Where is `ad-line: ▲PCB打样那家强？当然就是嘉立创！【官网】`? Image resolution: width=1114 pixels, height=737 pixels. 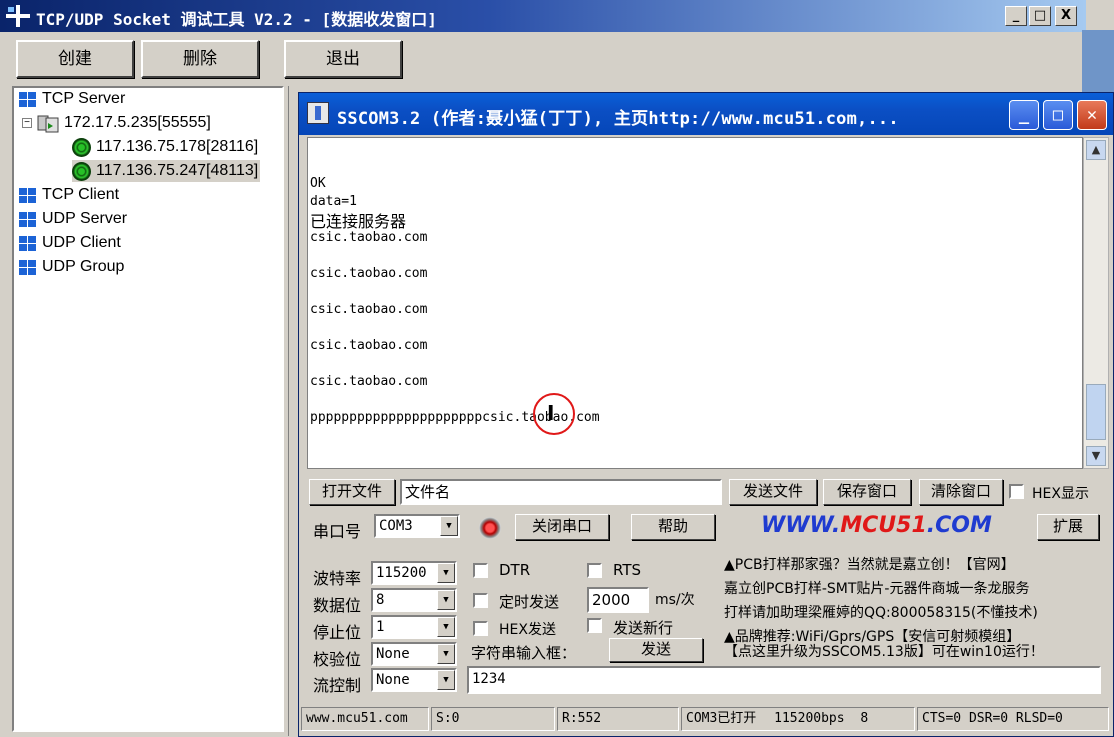
ad-line: ▲PCB打样那家强？当然就是嘉立创！【官网】 is located at coordinates (915, 565).